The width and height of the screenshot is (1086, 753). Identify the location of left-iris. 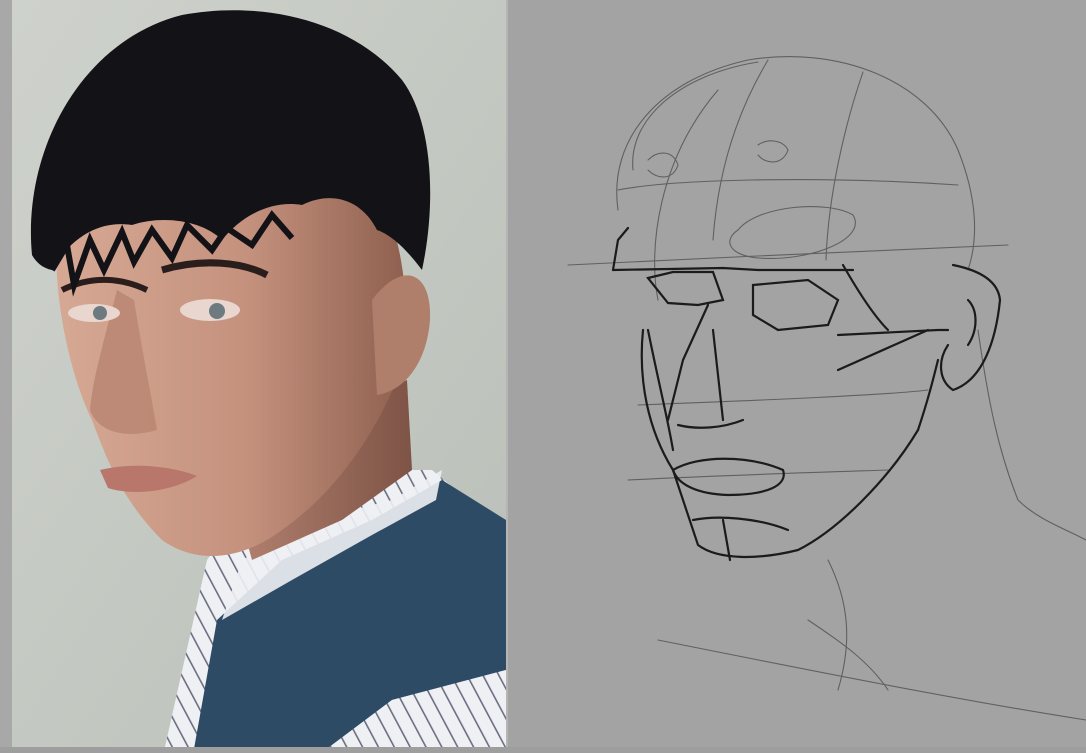
(100, 313).